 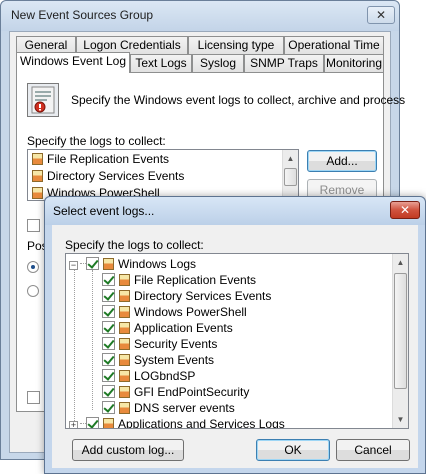 I want to click on logs-scrollbar: ▲, so click(x=290, y=175).